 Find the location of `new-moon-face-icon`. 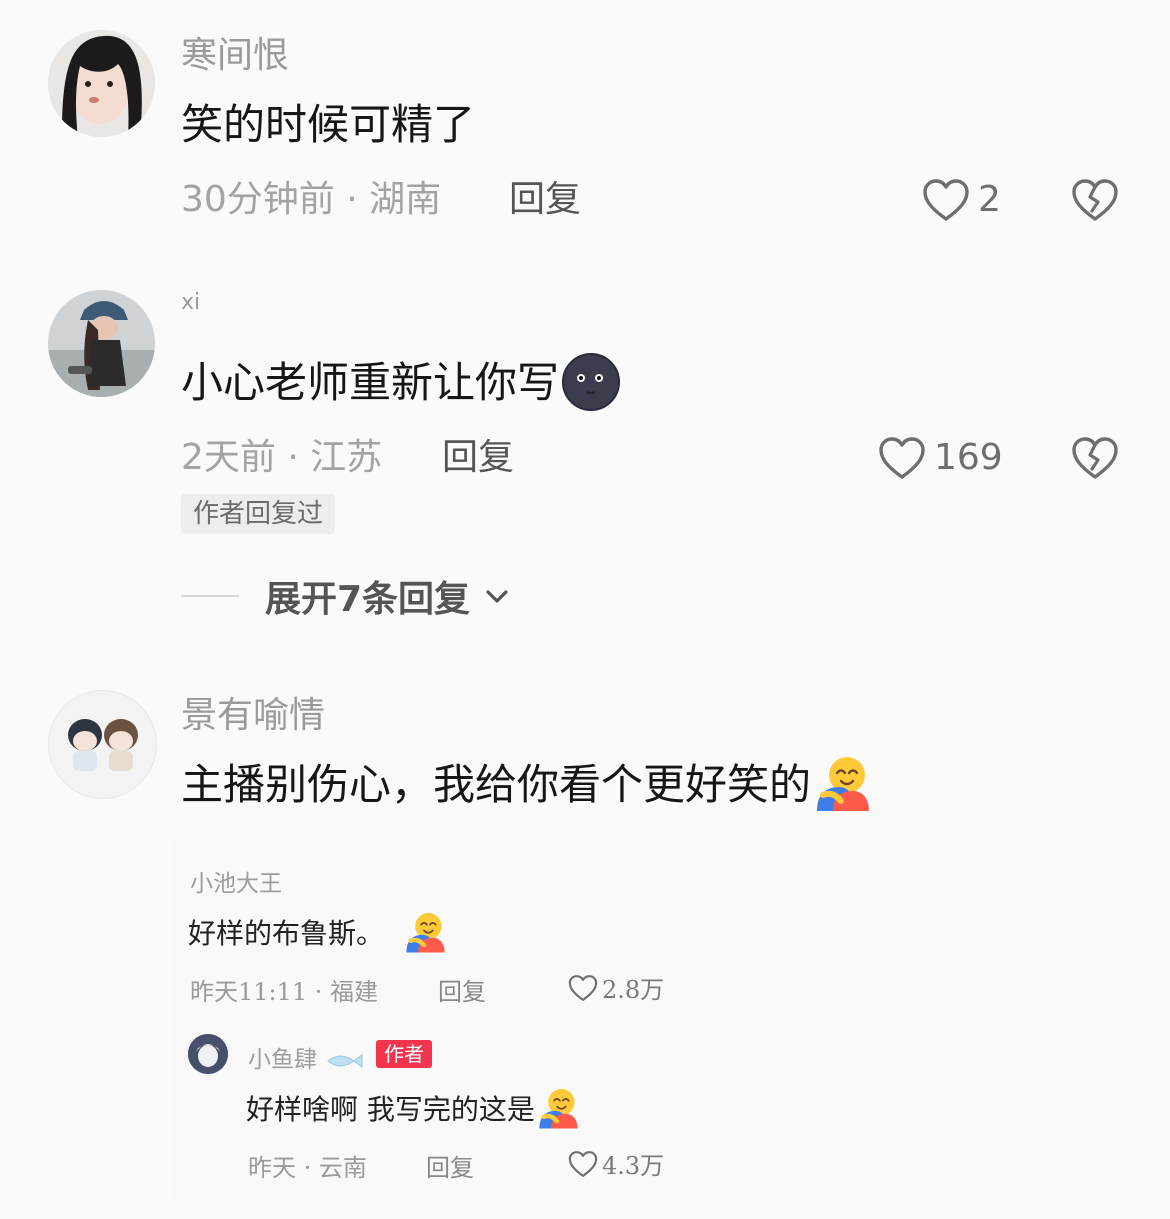

new-moon-face-icon is located at coordinates (591, 382).